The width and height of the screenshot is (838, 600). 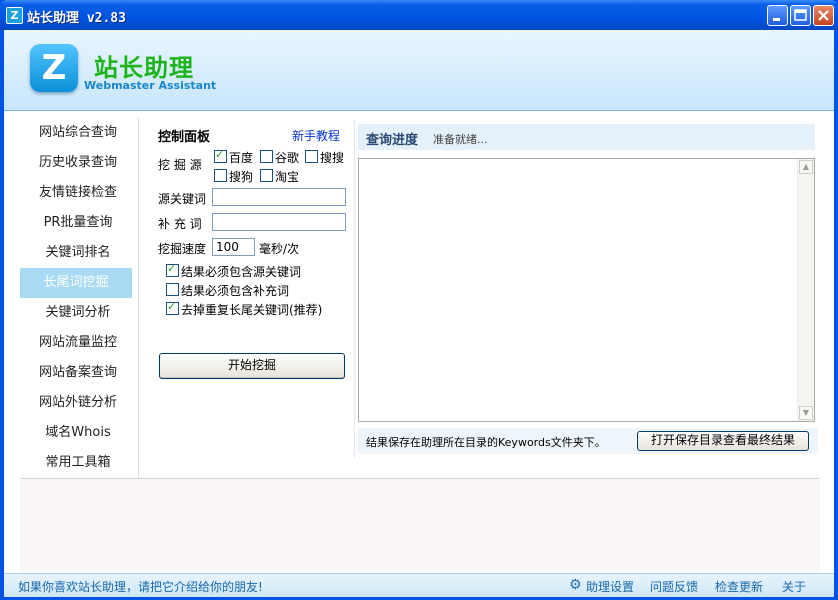 I want to click on option-include-source-checkbox, so click(x=172, y=269).